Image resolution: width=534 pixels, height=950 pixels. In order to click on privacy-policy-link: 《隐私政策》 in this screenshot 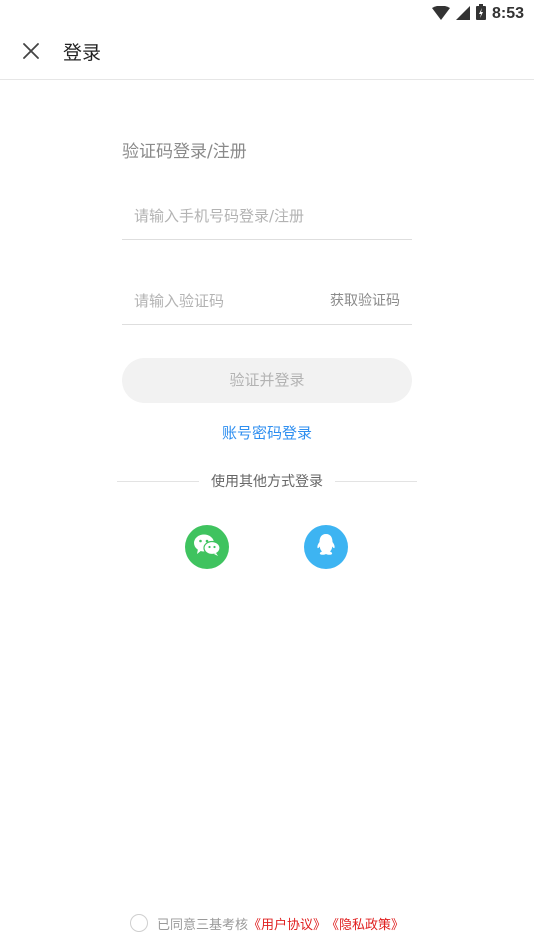, I will do `click(365, 923)`.